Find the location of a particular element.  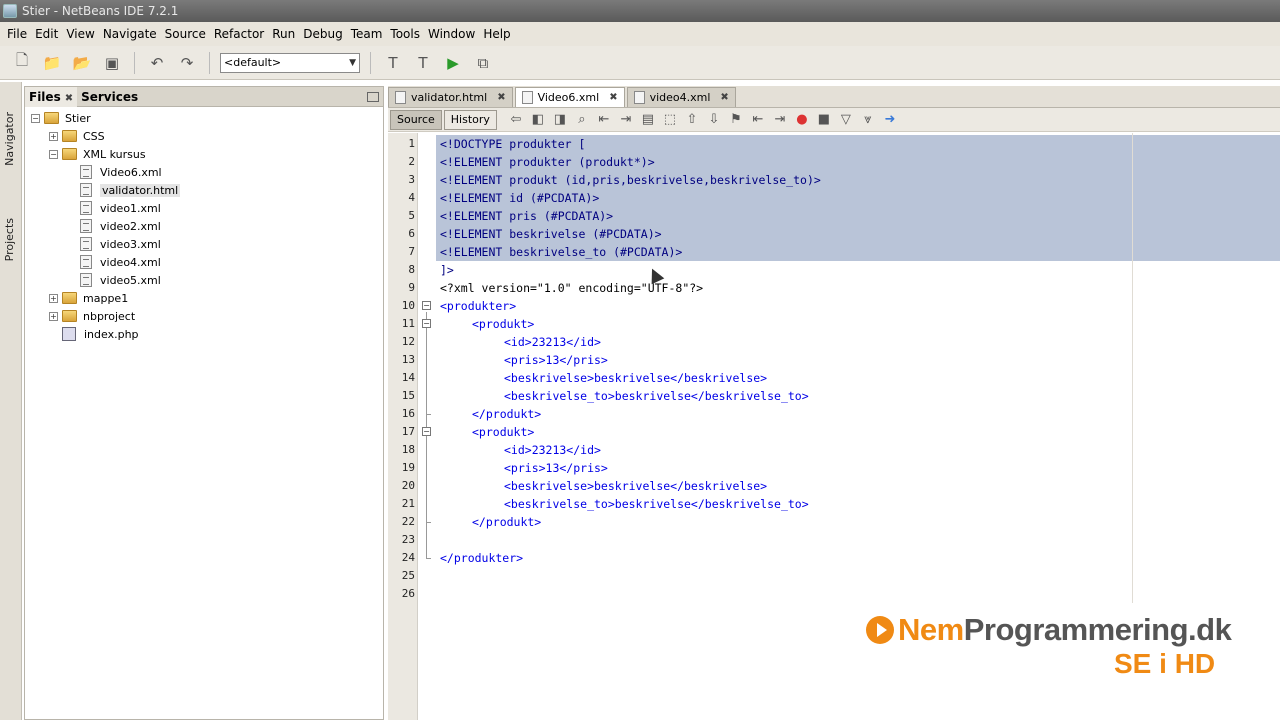

menu-run: Run is located at coordinates (283, 34).